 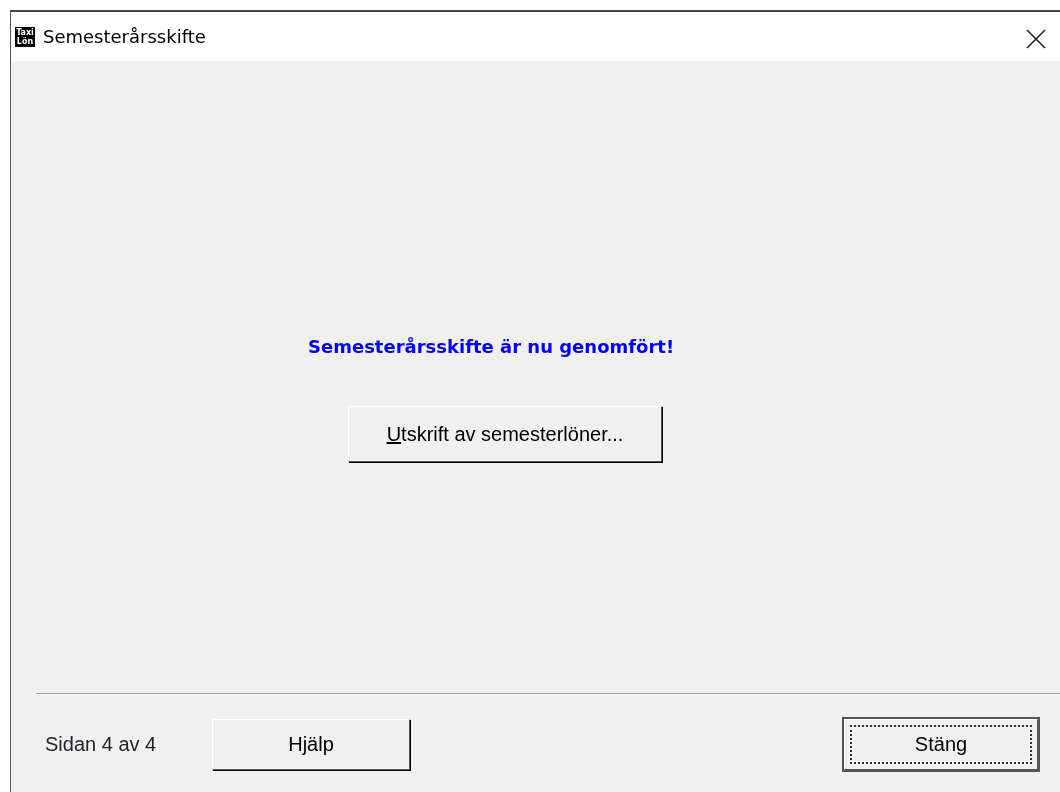 What do you see at coordinates (491, 346) in the screenshot?
I see `completion-message: Semesterårsskifte är nu genomfört!` at bounding box center [491, 346].